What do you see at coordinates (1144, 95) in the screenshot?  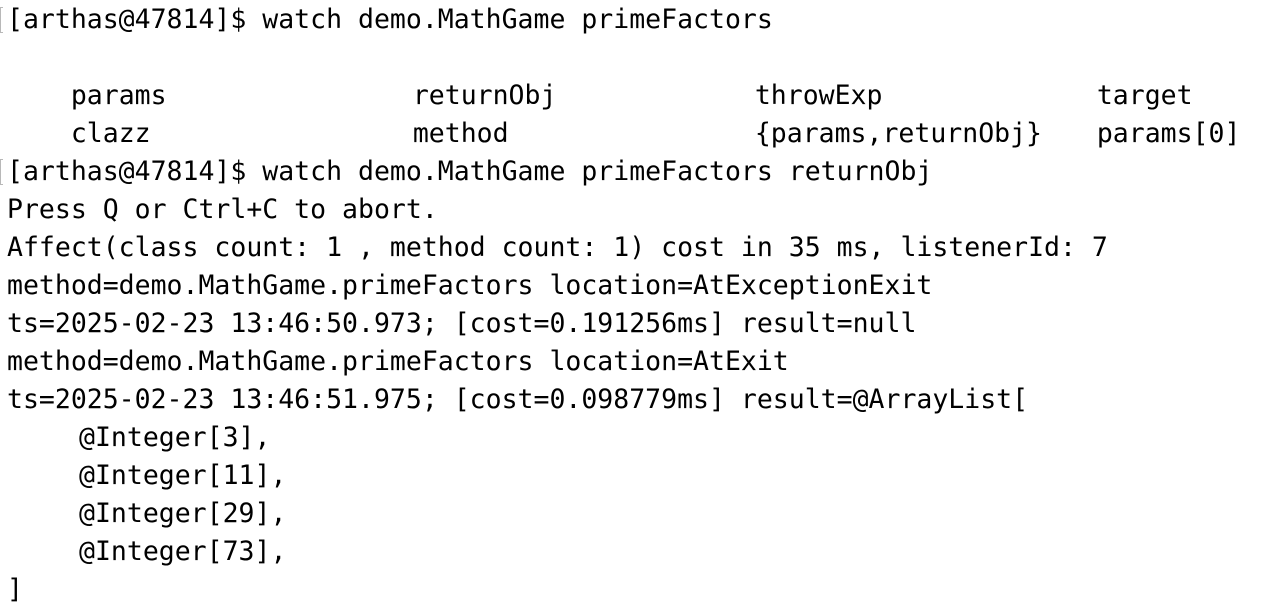 I see `completion-item: target` at bounding box center [1144, 95].